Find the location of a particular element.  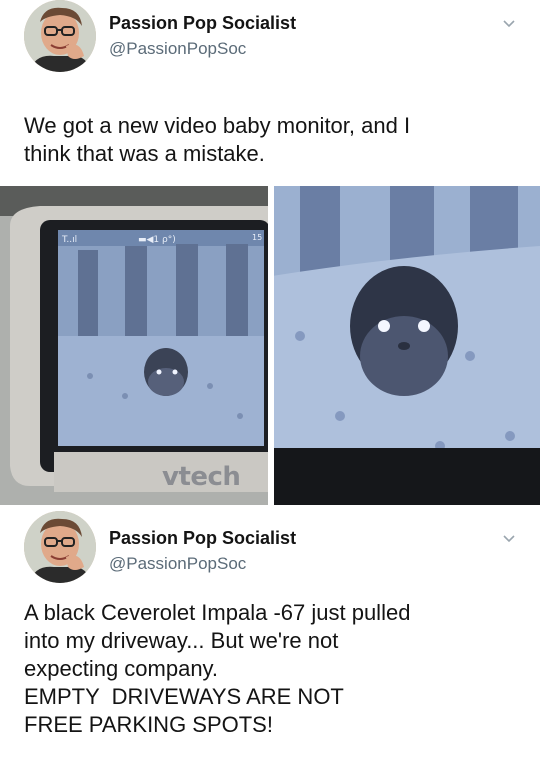

tweet-text-line: A black Ceverolet Impala -67 just pulled is located at coordinates (217, 612).